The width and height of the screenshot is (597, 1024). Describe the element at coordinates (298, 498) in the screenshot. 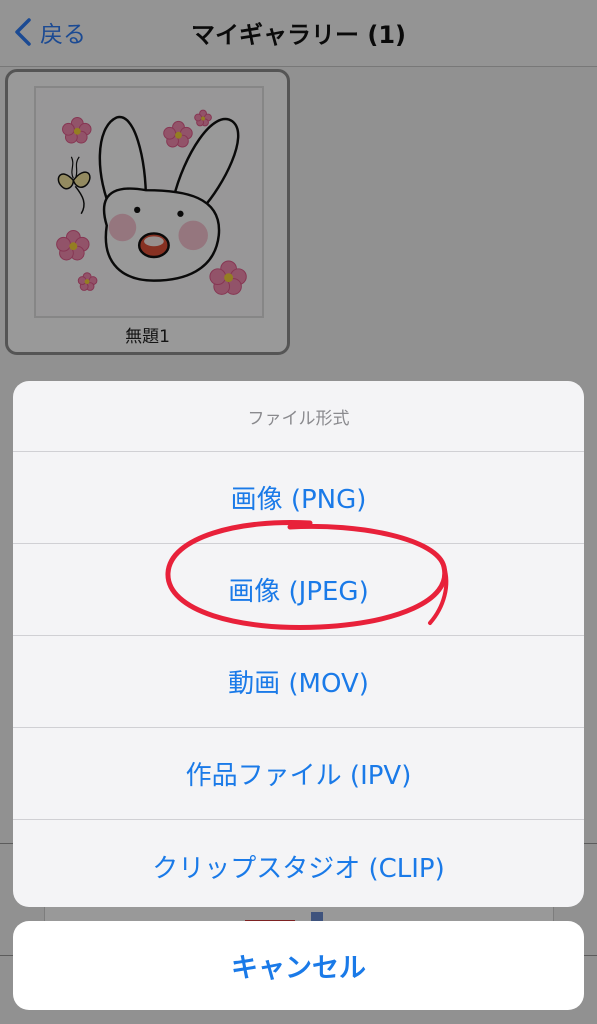

I see `option-png: 画像 (PNG)` at that location.